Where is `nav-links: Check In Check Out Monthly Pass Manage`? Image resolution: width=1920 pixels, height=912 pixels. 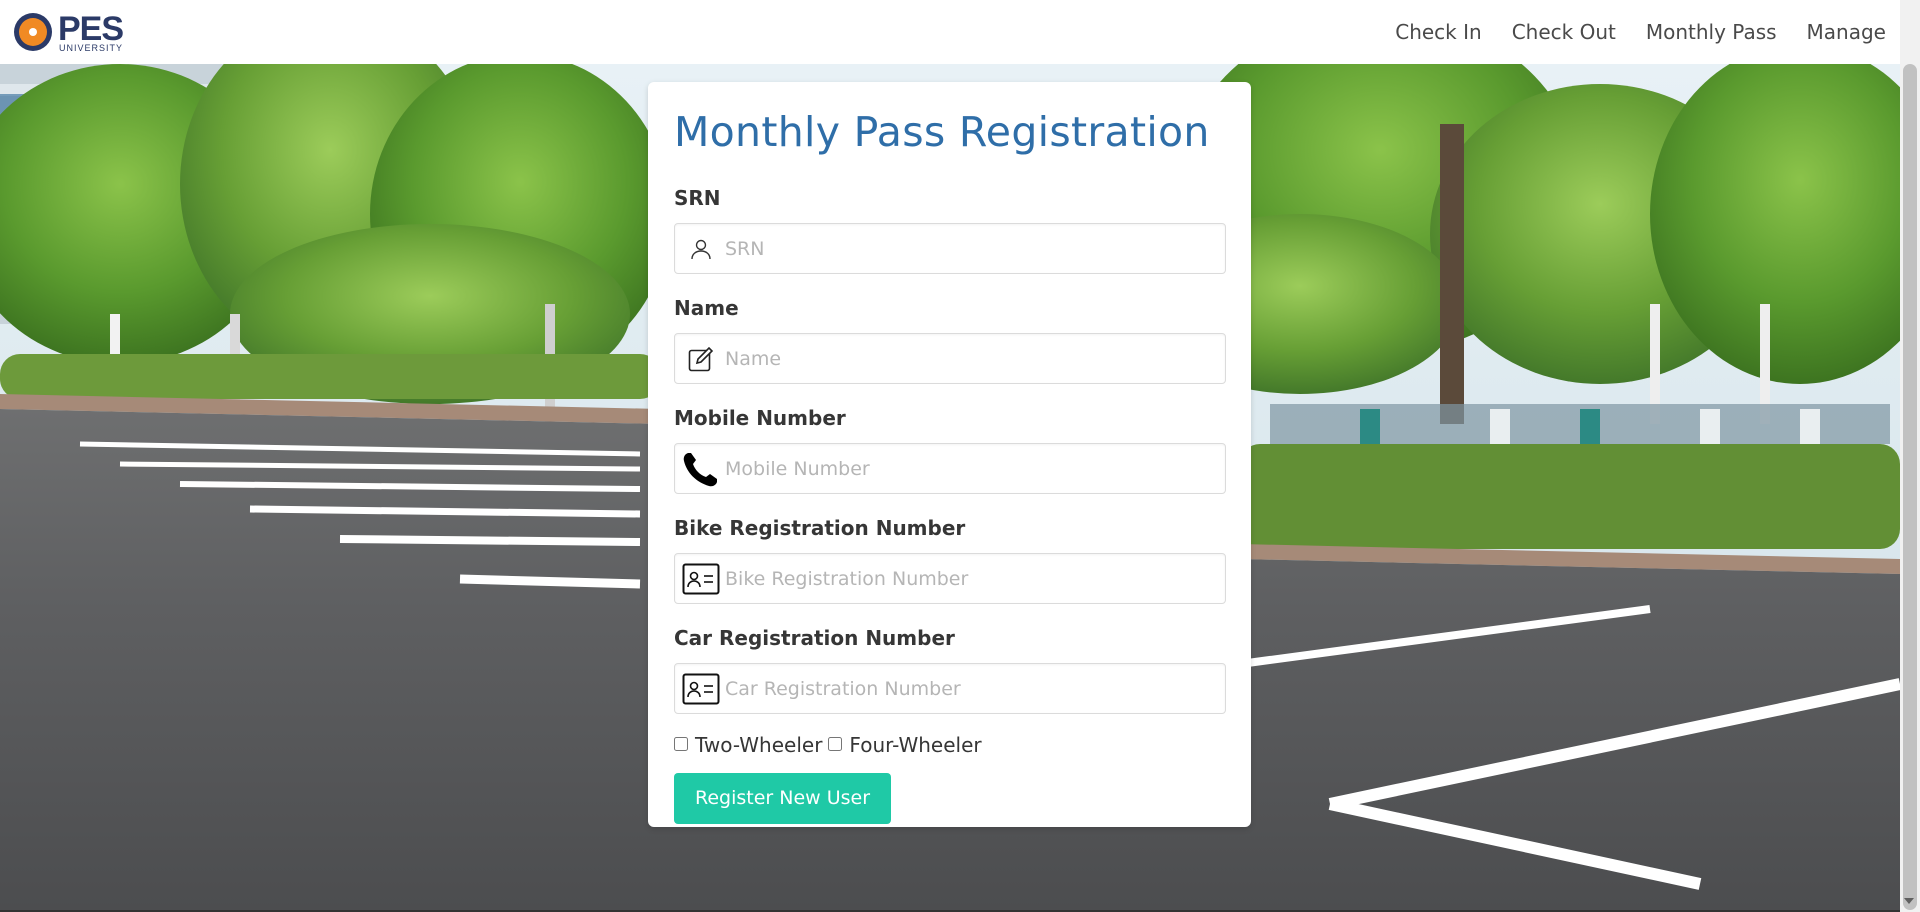
nav-links: Check In Check Out Monthly Pass Manage is located at coordinates (1640, 32).